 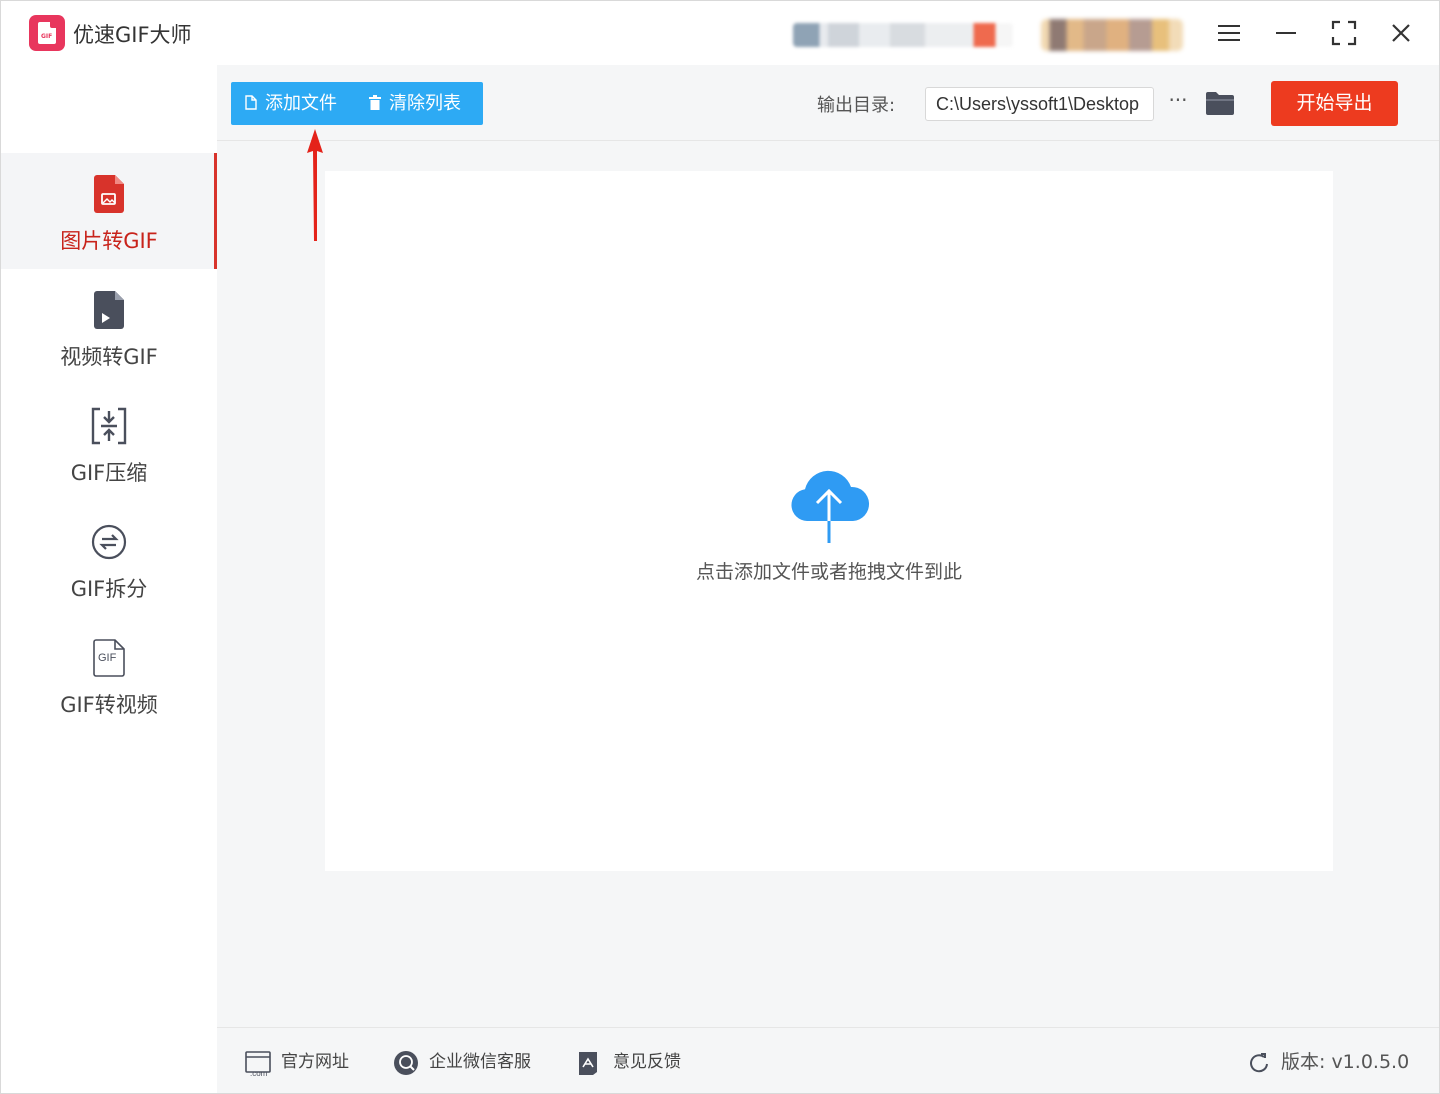 What do you see at coordinates (406, 1062) in the screenshot?
I see `chat-icon` at bounding box center [406, 1062].